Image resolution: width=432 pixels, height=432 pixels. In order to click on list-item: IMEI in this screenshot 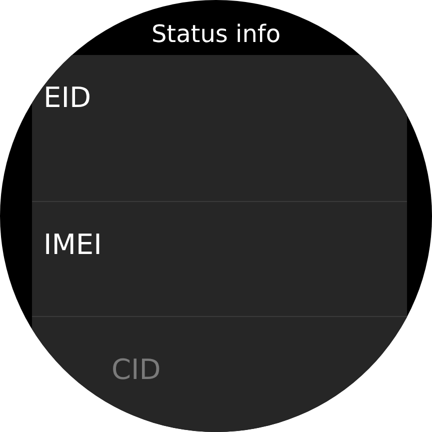, I will do `click(73, 244)`.